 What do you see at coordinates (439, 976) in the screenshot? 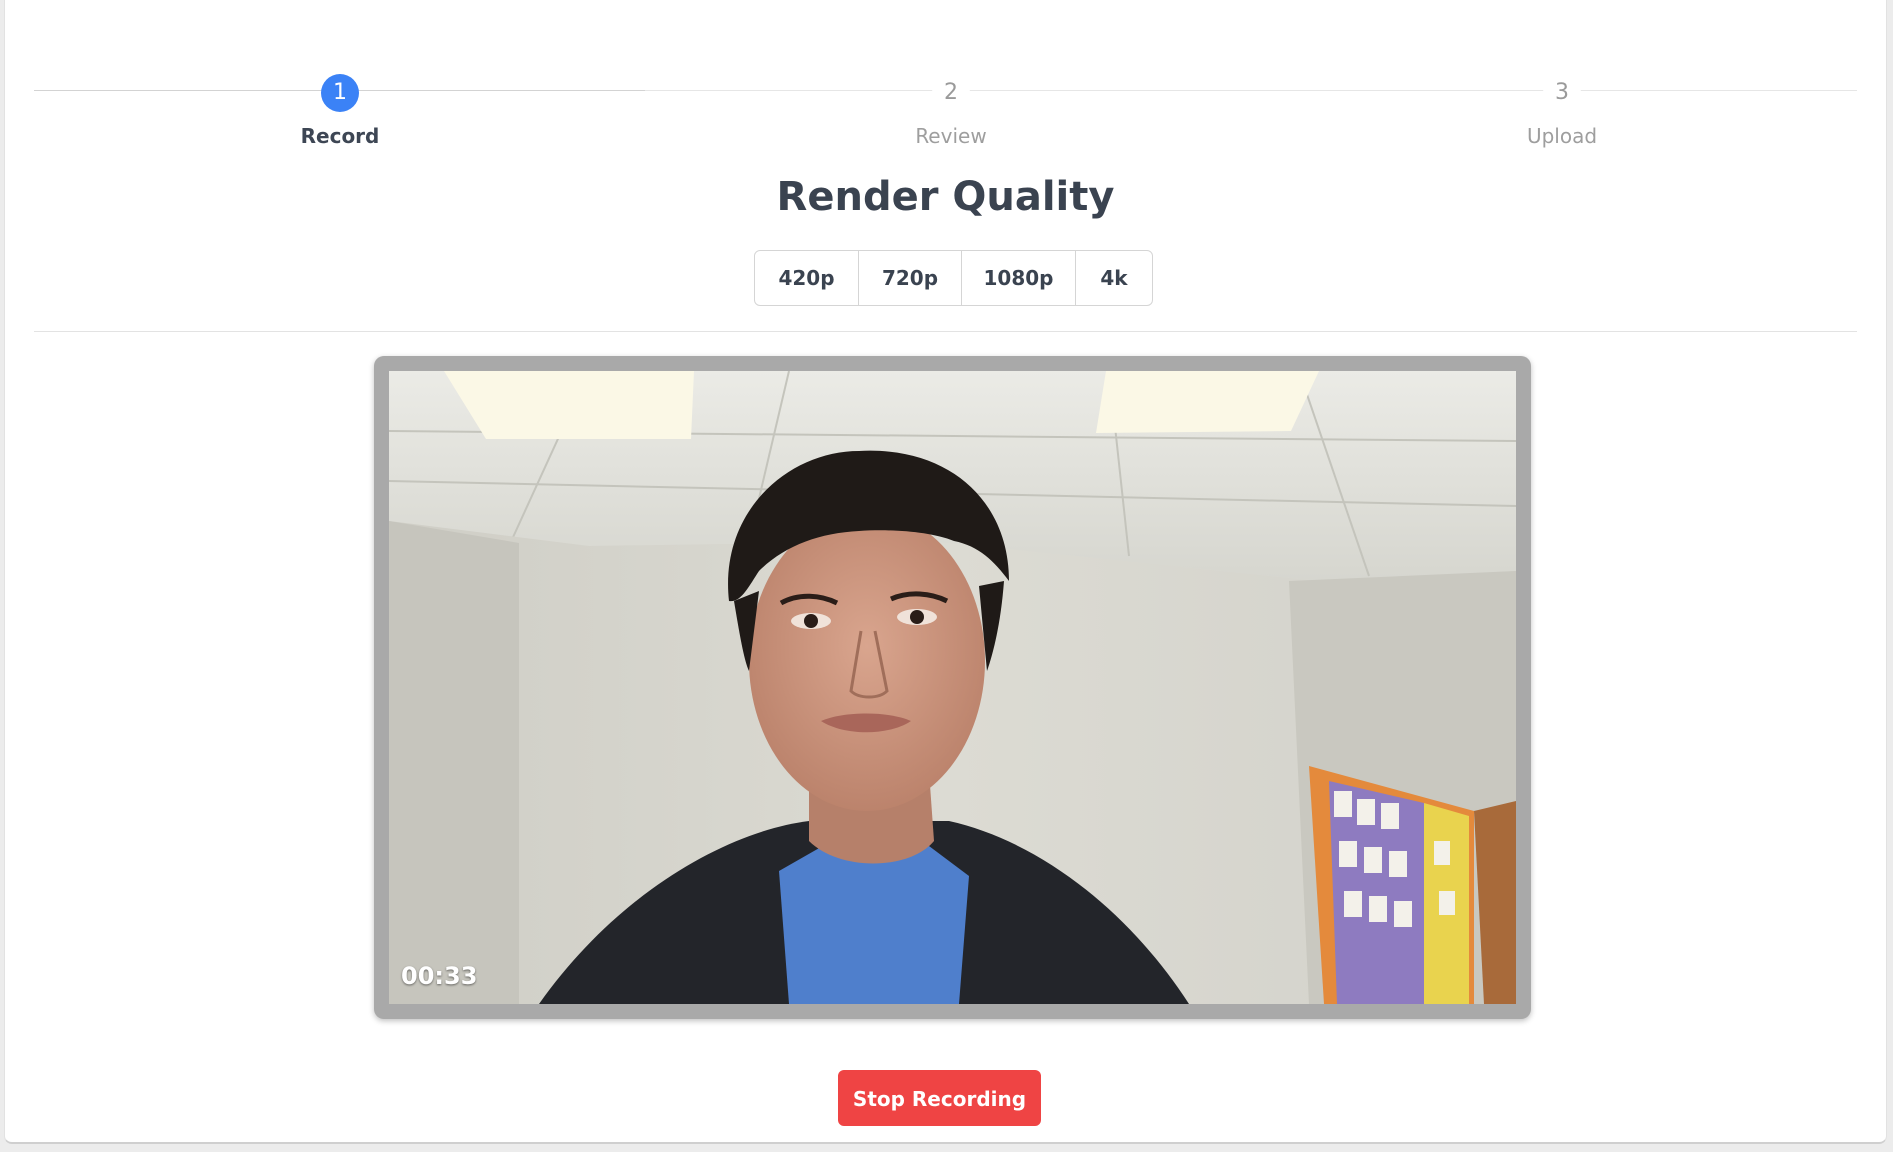
I see `recording-timer: 00:33` at bounding box center [439, 976].